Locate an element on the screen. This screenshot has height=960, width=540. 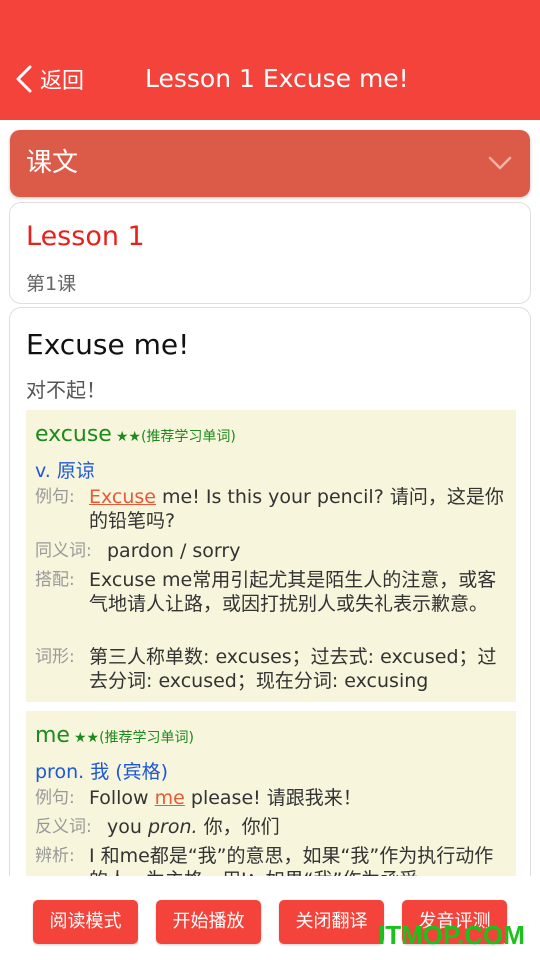
example-highlight: Excuse is located at coordinates (122, 497).